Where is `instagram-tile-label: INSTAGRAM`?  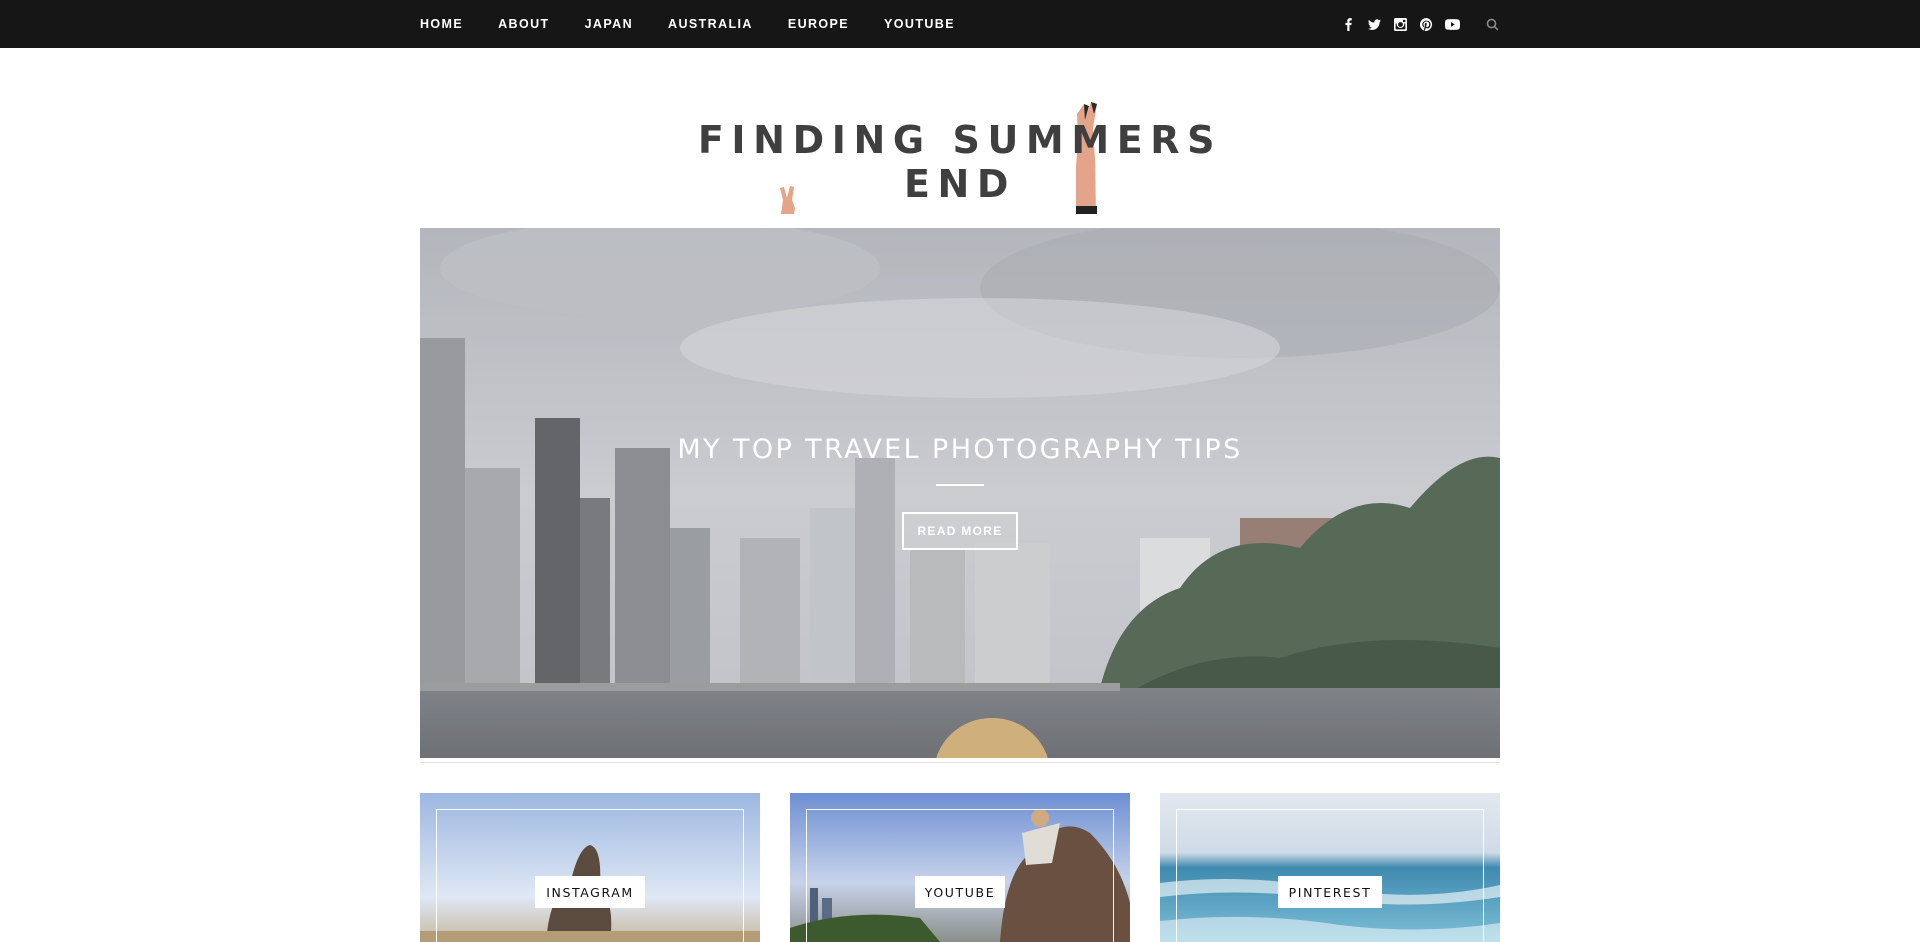
instagram-tile-label: INSTAGRAM is located at coordinates (590, 892).